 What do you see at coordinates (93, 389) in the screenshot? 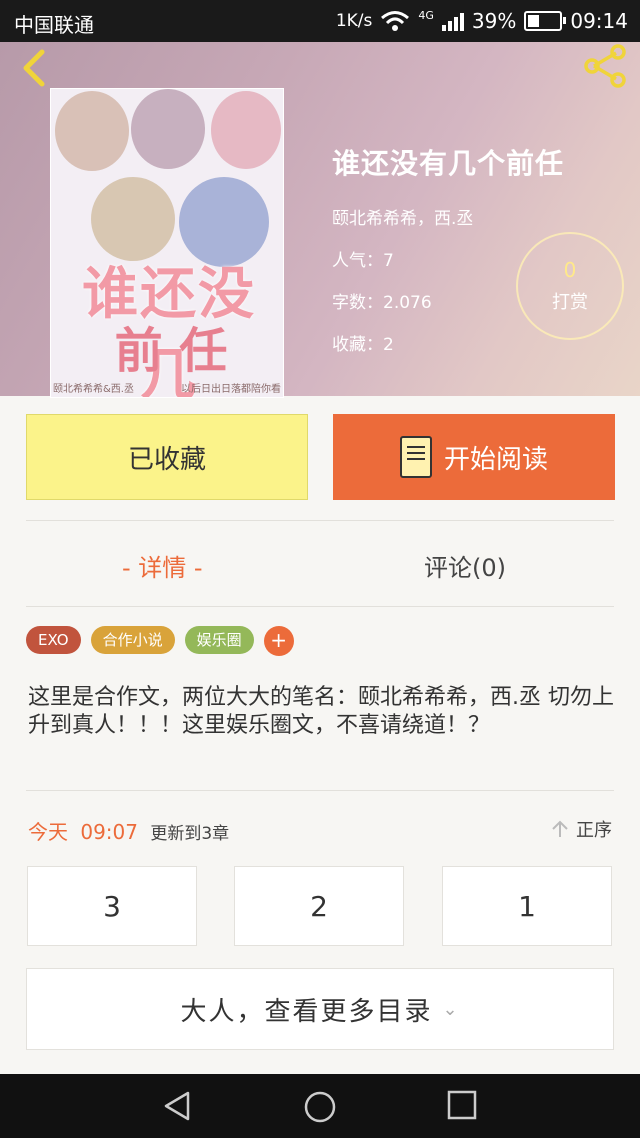
I see `cover-footer-left: 颐北希希希&西.丞` at bounding box center [93, 389].